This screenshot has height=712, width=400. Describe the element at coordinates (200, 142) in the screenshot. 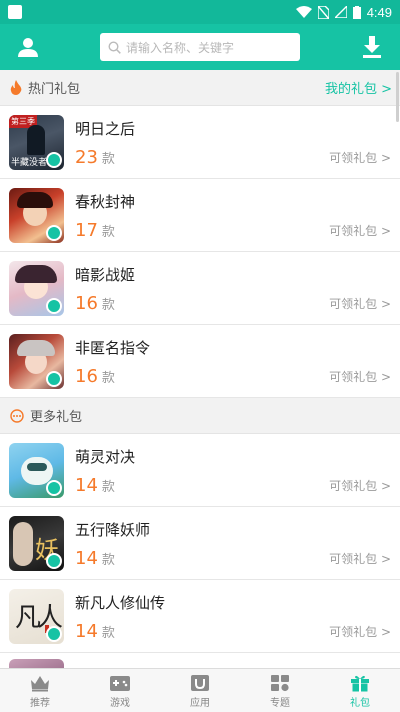

I see `list-item: 第三季 半藏没者 明日之后 23 款 可领礼包 >` at that location.